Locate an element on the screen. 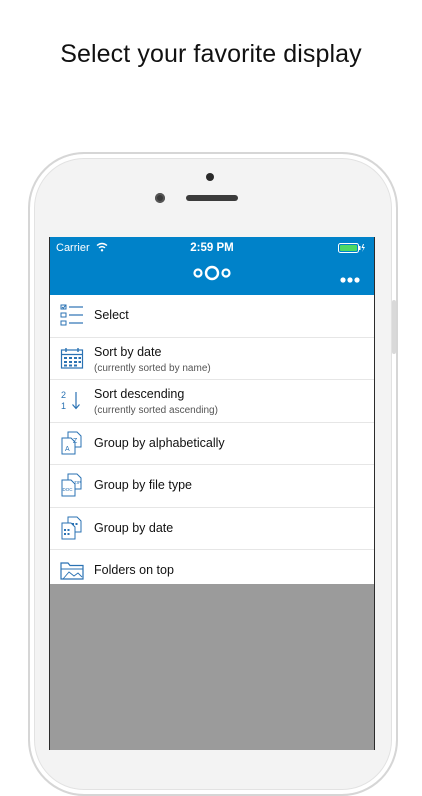 Image resolution: width=422 pixels, height=796 pixels. svg-text: DOC is located at coordinates (68, 489).